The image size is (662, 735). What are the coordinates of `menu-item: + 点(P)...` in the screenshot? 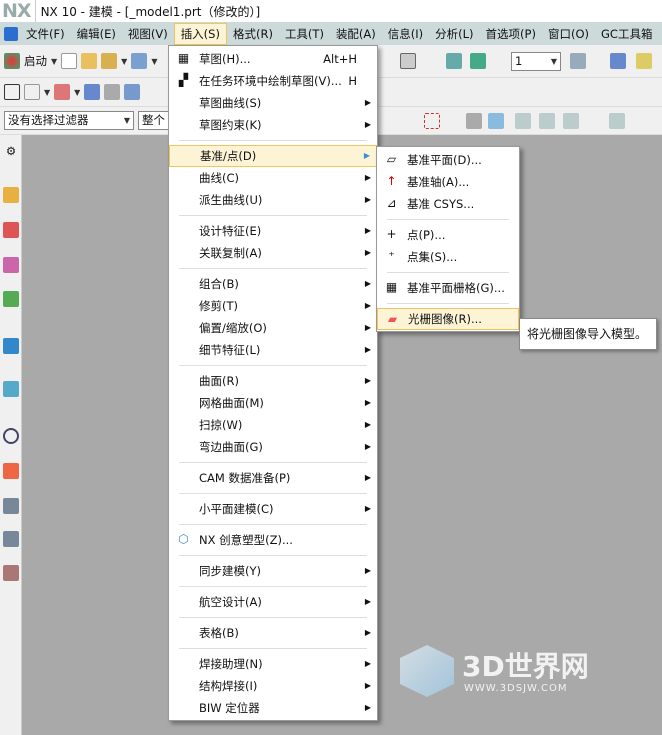 It's located at (448, 235).